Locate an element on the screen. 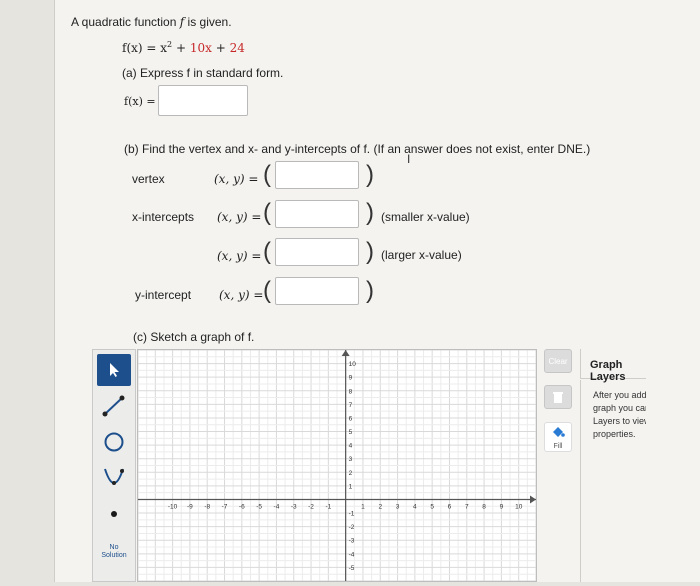 The image size is (700, 586). y-axis-arrow is located at coordinates (345, 353).